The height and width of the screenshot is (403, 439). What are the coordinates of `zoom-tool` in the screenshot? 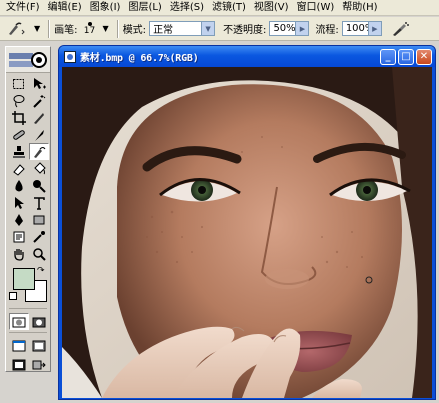 It's located at (39, 253).